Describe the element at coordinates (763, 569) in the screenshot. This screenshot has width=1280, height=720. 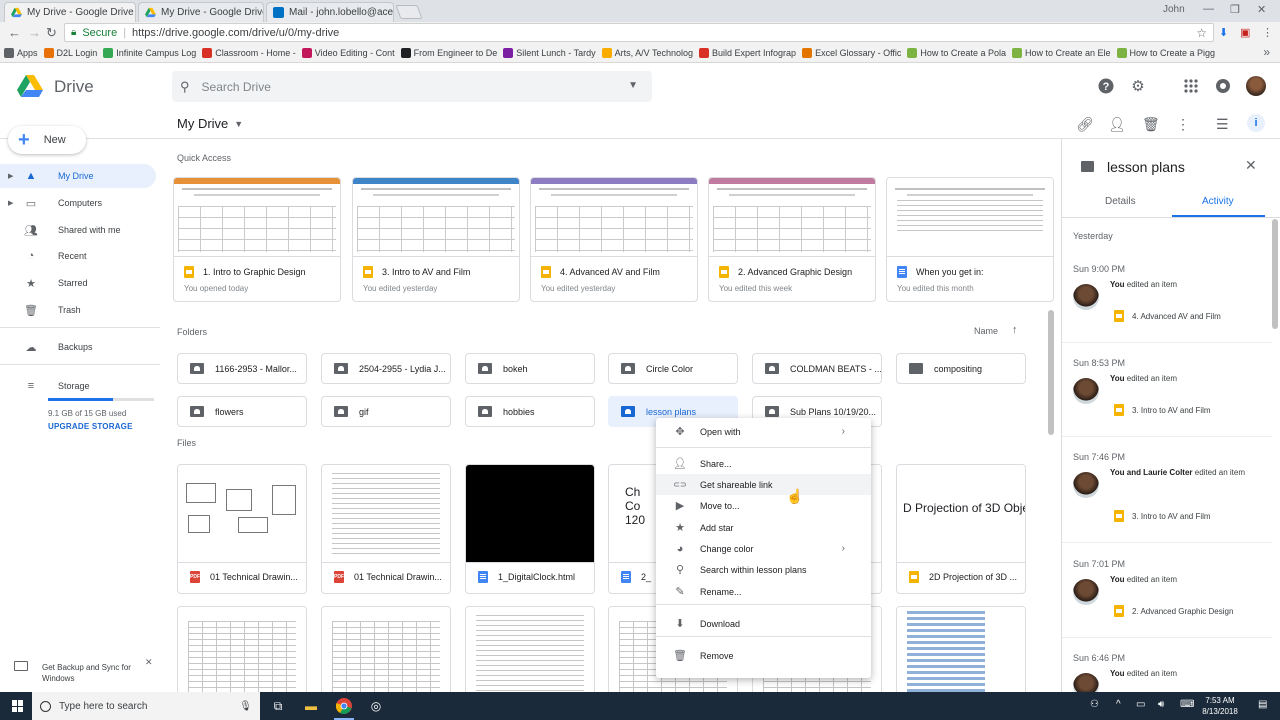
I see `context-menu-item: ⚲ Search within lesson plans` at that location.